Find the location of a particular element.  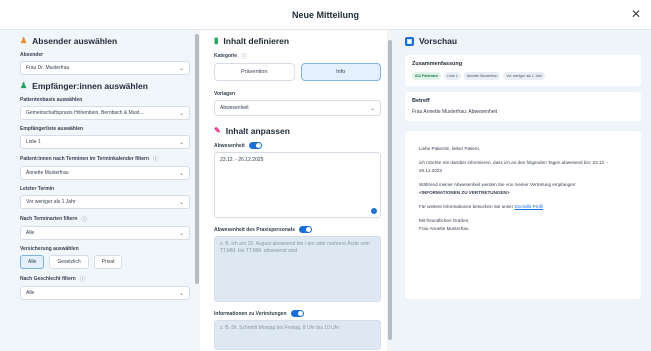

close-icon: ✕ is located at coordinates (636, 14).